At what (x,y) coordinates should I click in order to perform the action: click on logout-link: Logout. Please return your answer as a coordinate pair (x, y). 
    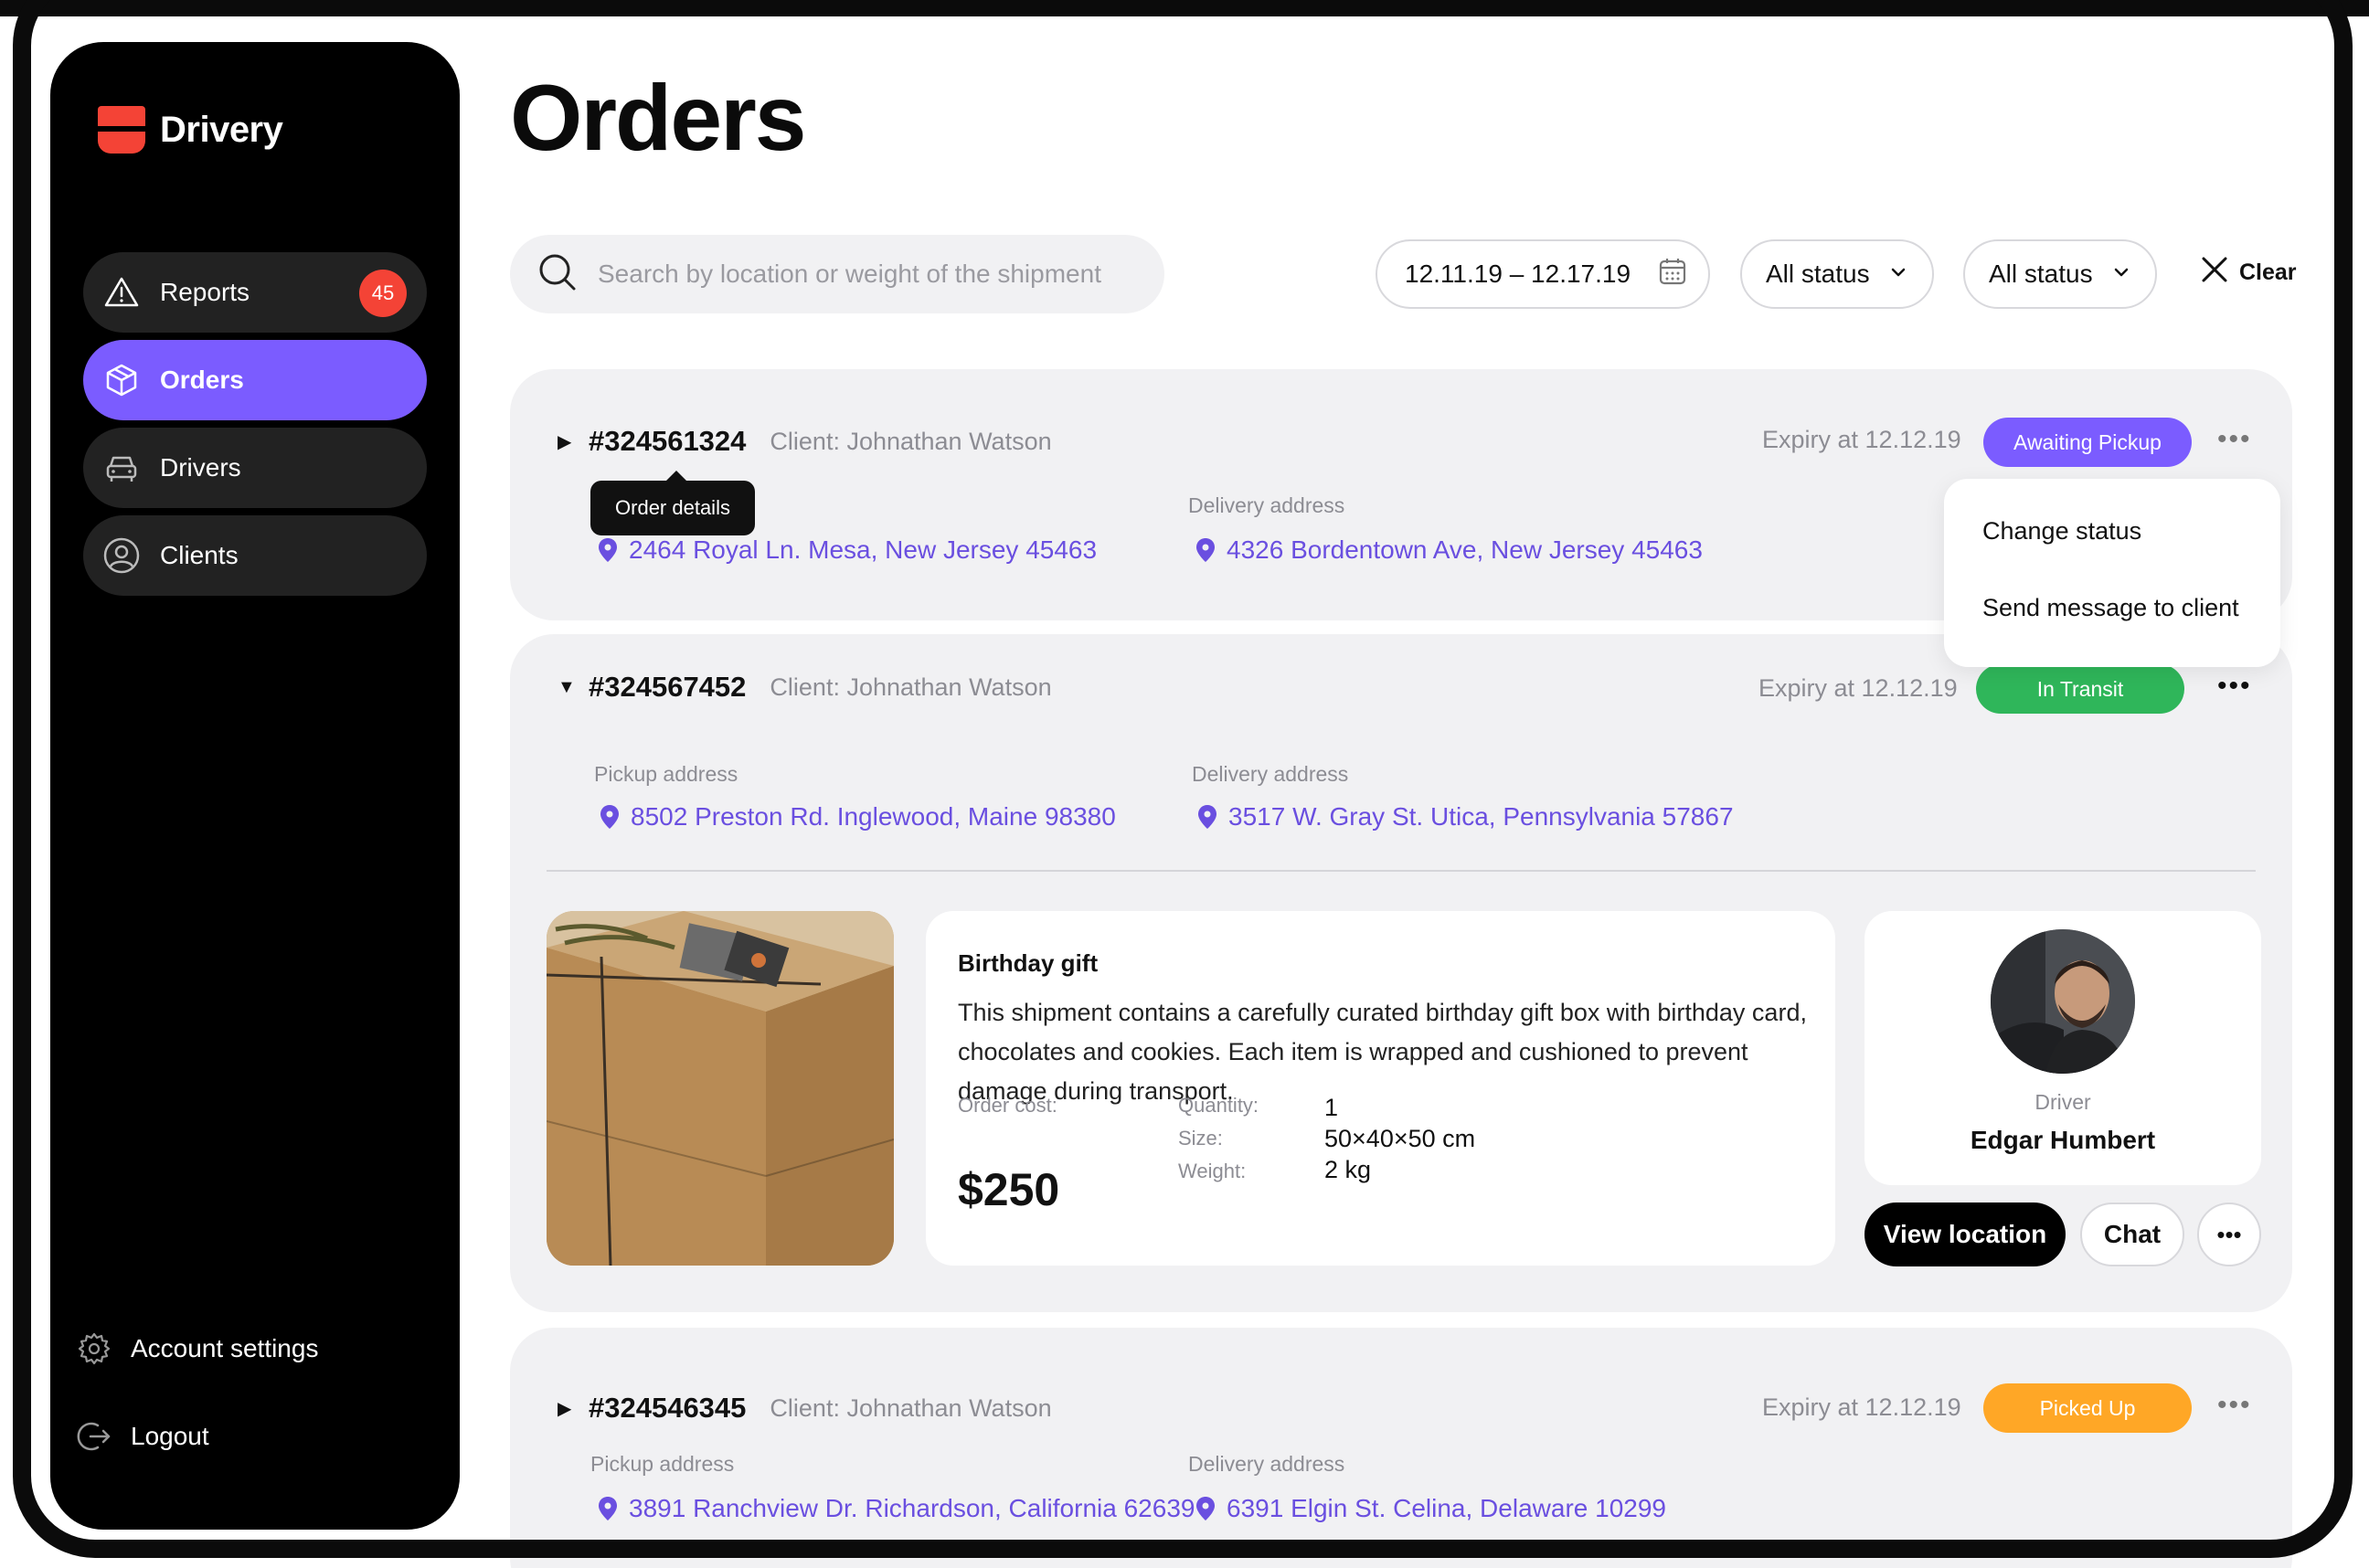
    Looking at the image, I should click on (196, 1436).